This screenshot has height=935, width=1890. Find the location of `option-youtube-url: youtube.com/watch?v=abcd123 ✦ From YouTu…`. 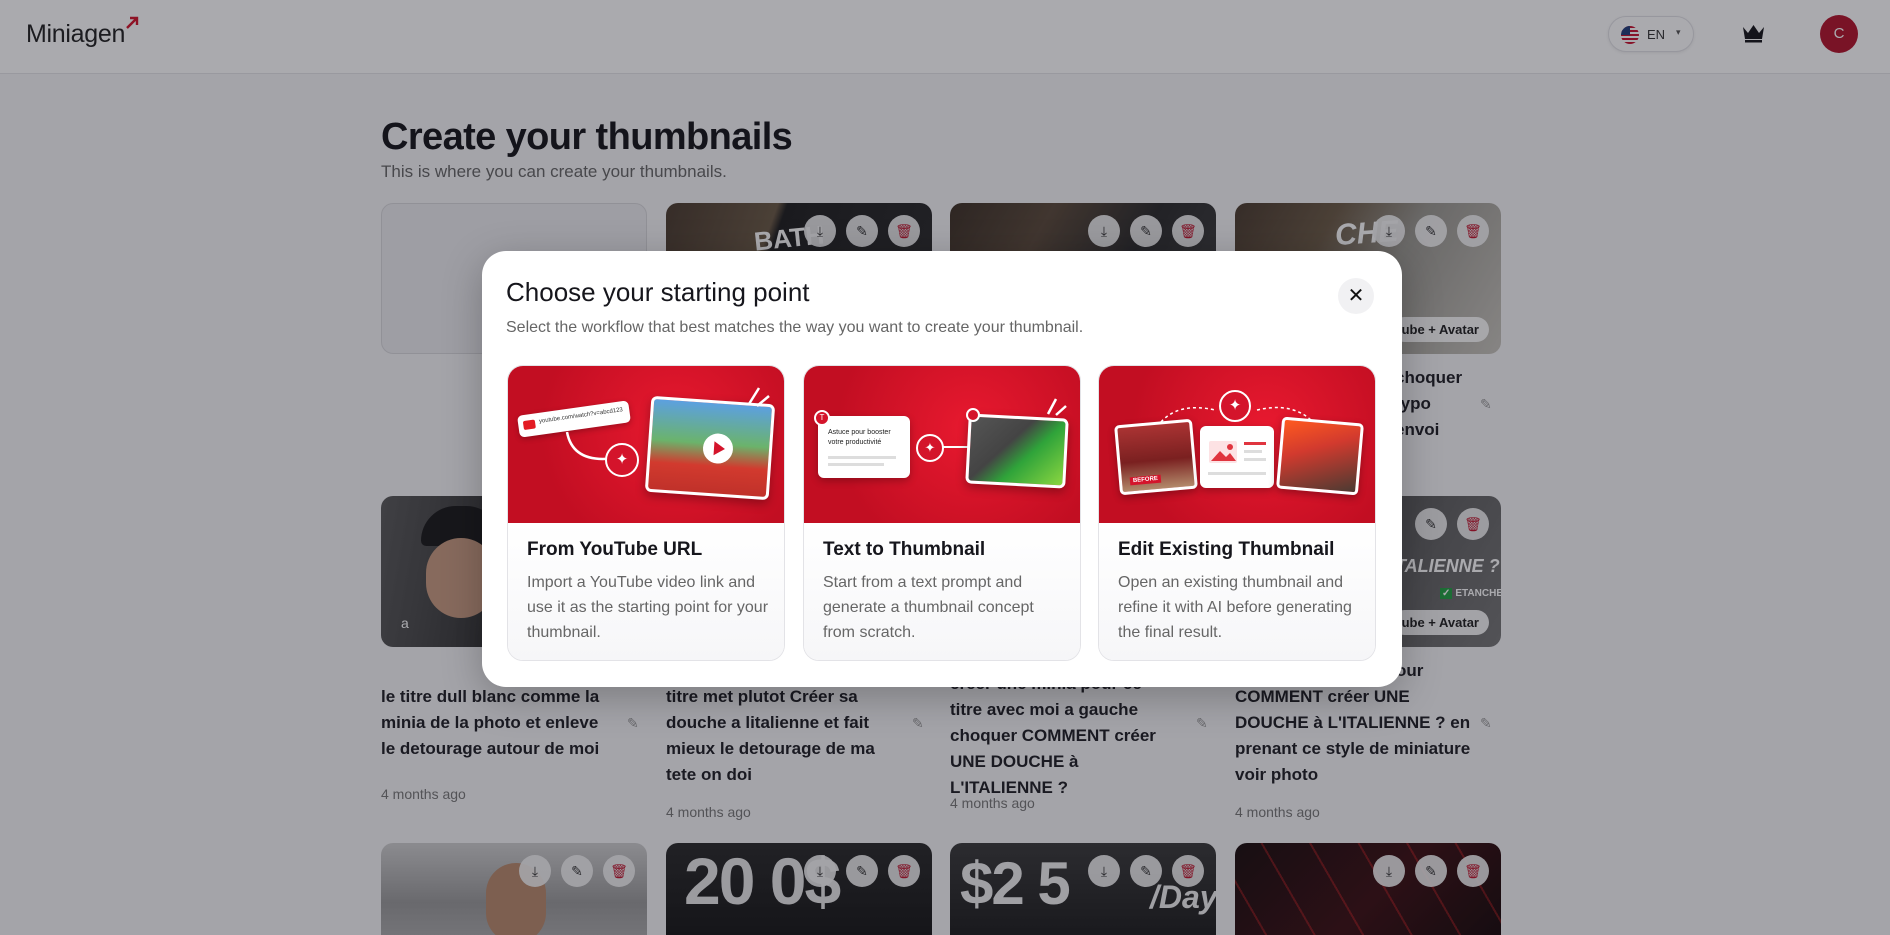

option-youtube-url: youtube.com/watch?v=abcd123 ✦ From YouTu… is located at coordinates (646, 513).